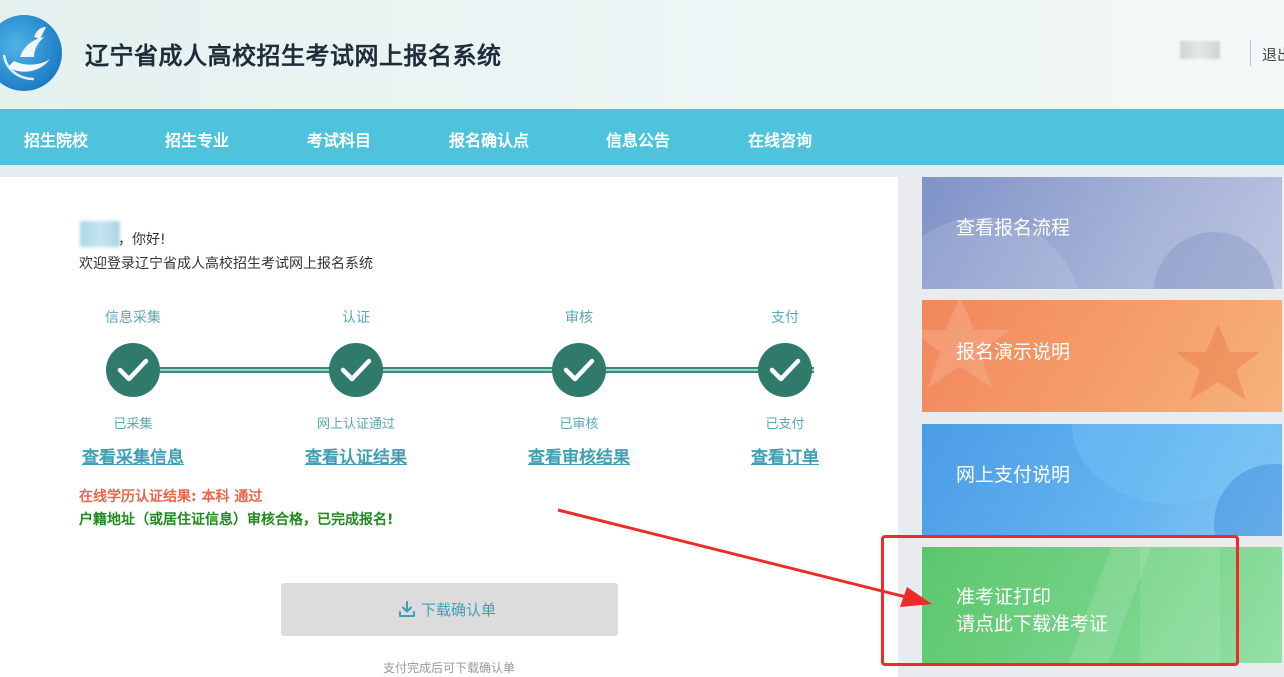  Describe the element at coordinates (785, 318) in the screenshot. I see `step-title-pay: 支付` at that location.